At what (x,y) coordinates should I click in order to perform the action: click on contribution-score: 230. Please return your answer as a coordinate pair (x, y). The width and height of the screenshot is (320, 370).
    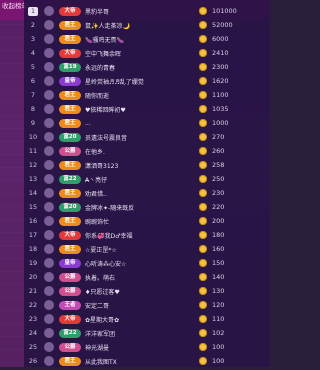
    Looking at the image, I should click on (218, 193).